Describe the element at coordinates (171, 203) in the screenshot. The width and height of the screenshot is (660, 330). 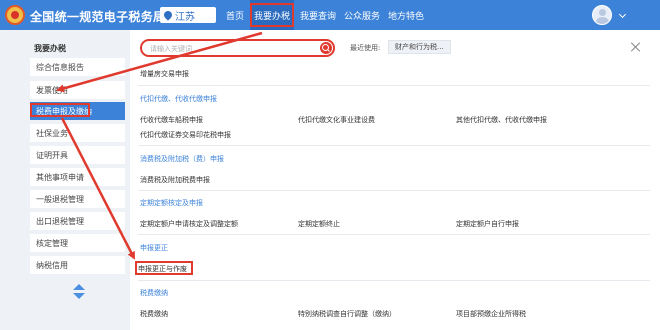
I see `section-title-fixed-quota: 定期定额核定及申报` at that location.